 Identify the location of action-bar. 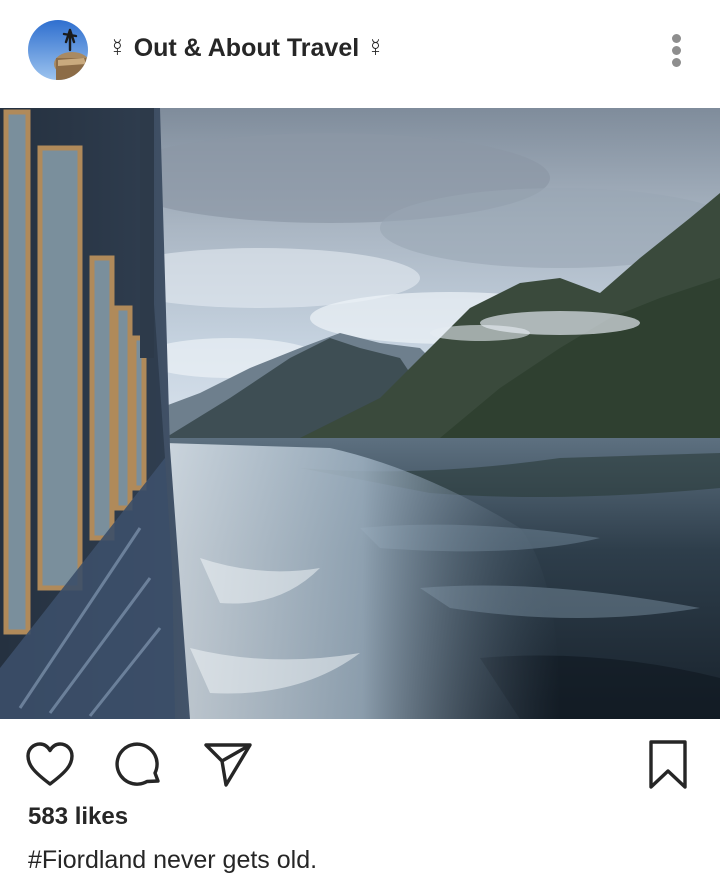
(360, 763).